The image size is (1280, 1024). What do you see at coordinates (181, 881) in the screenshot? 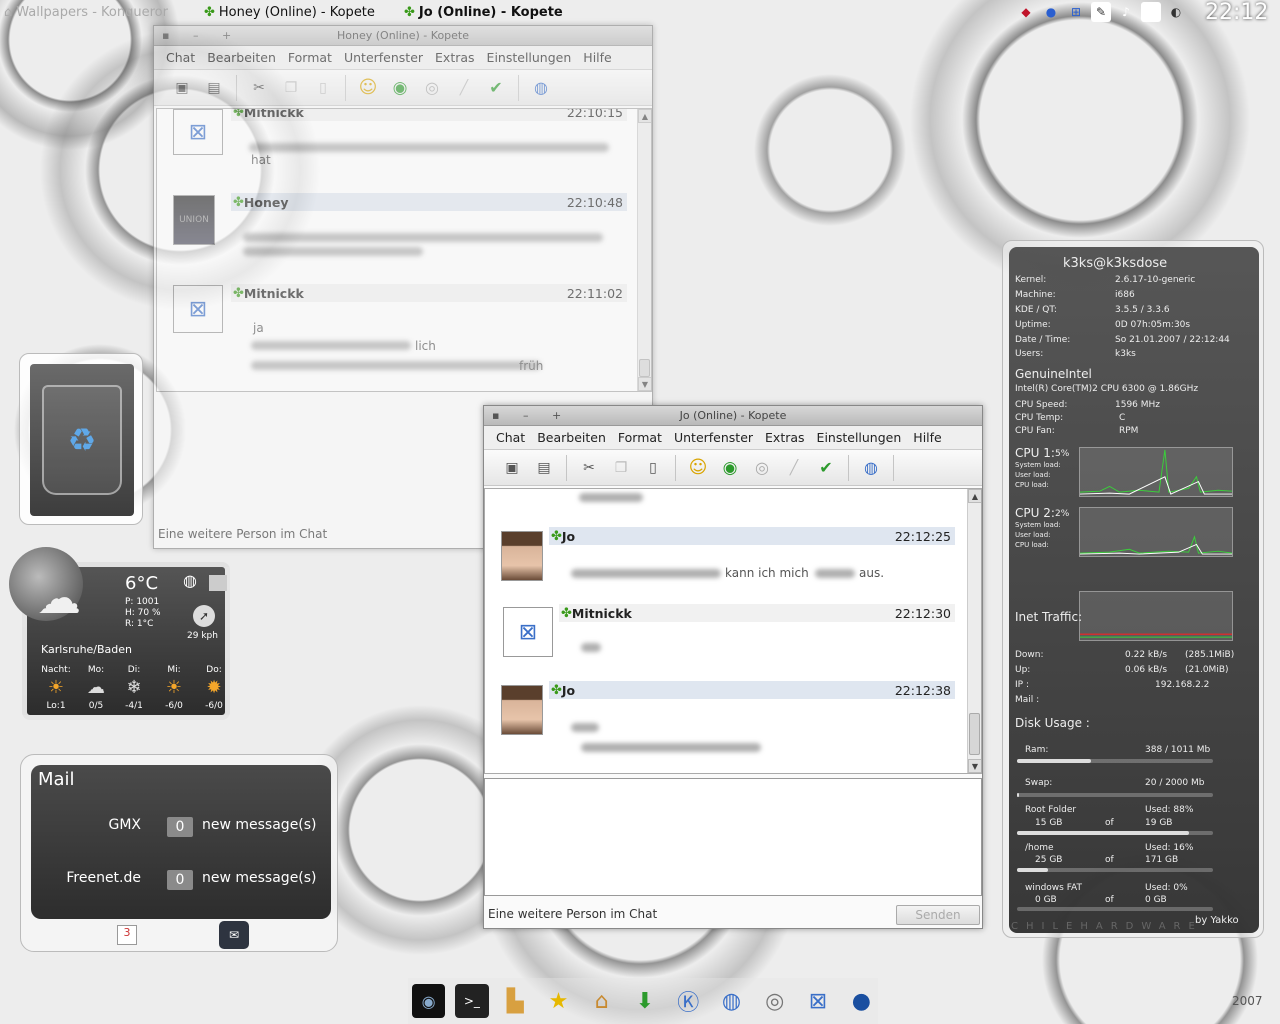
I see `mail-account-row: Freenet.de 0 new message(s)` at bounding box center [181, 881].